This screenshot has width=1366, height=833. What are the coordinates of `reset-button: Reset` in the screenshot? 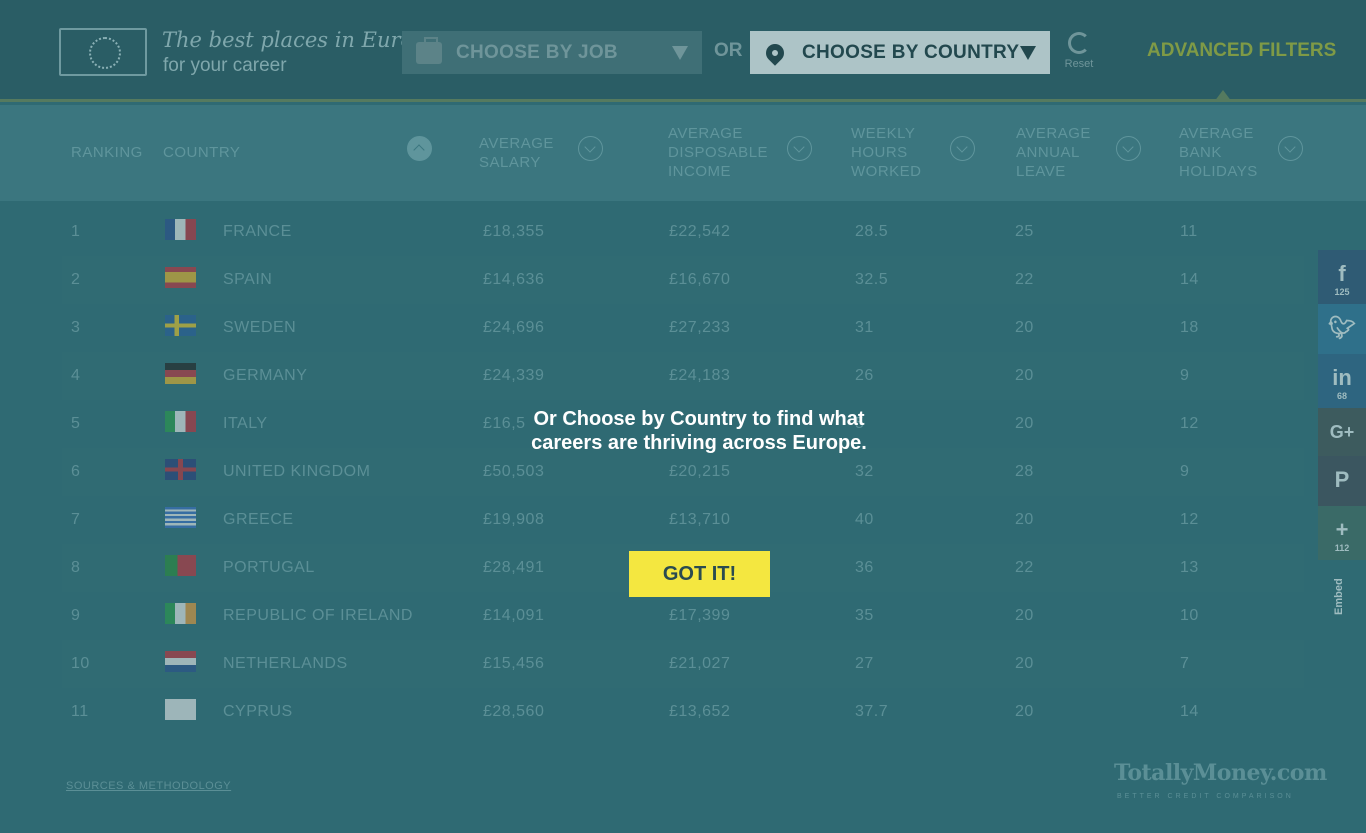 It's located at (1079, 53).